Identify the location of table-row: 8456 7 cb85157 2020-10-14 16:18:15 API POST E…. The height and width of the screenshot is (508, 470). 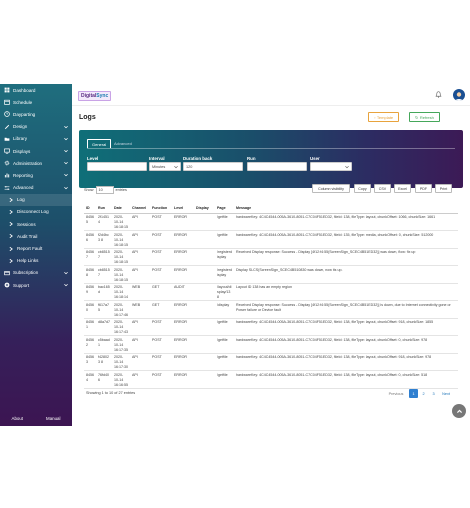
(271, 257).